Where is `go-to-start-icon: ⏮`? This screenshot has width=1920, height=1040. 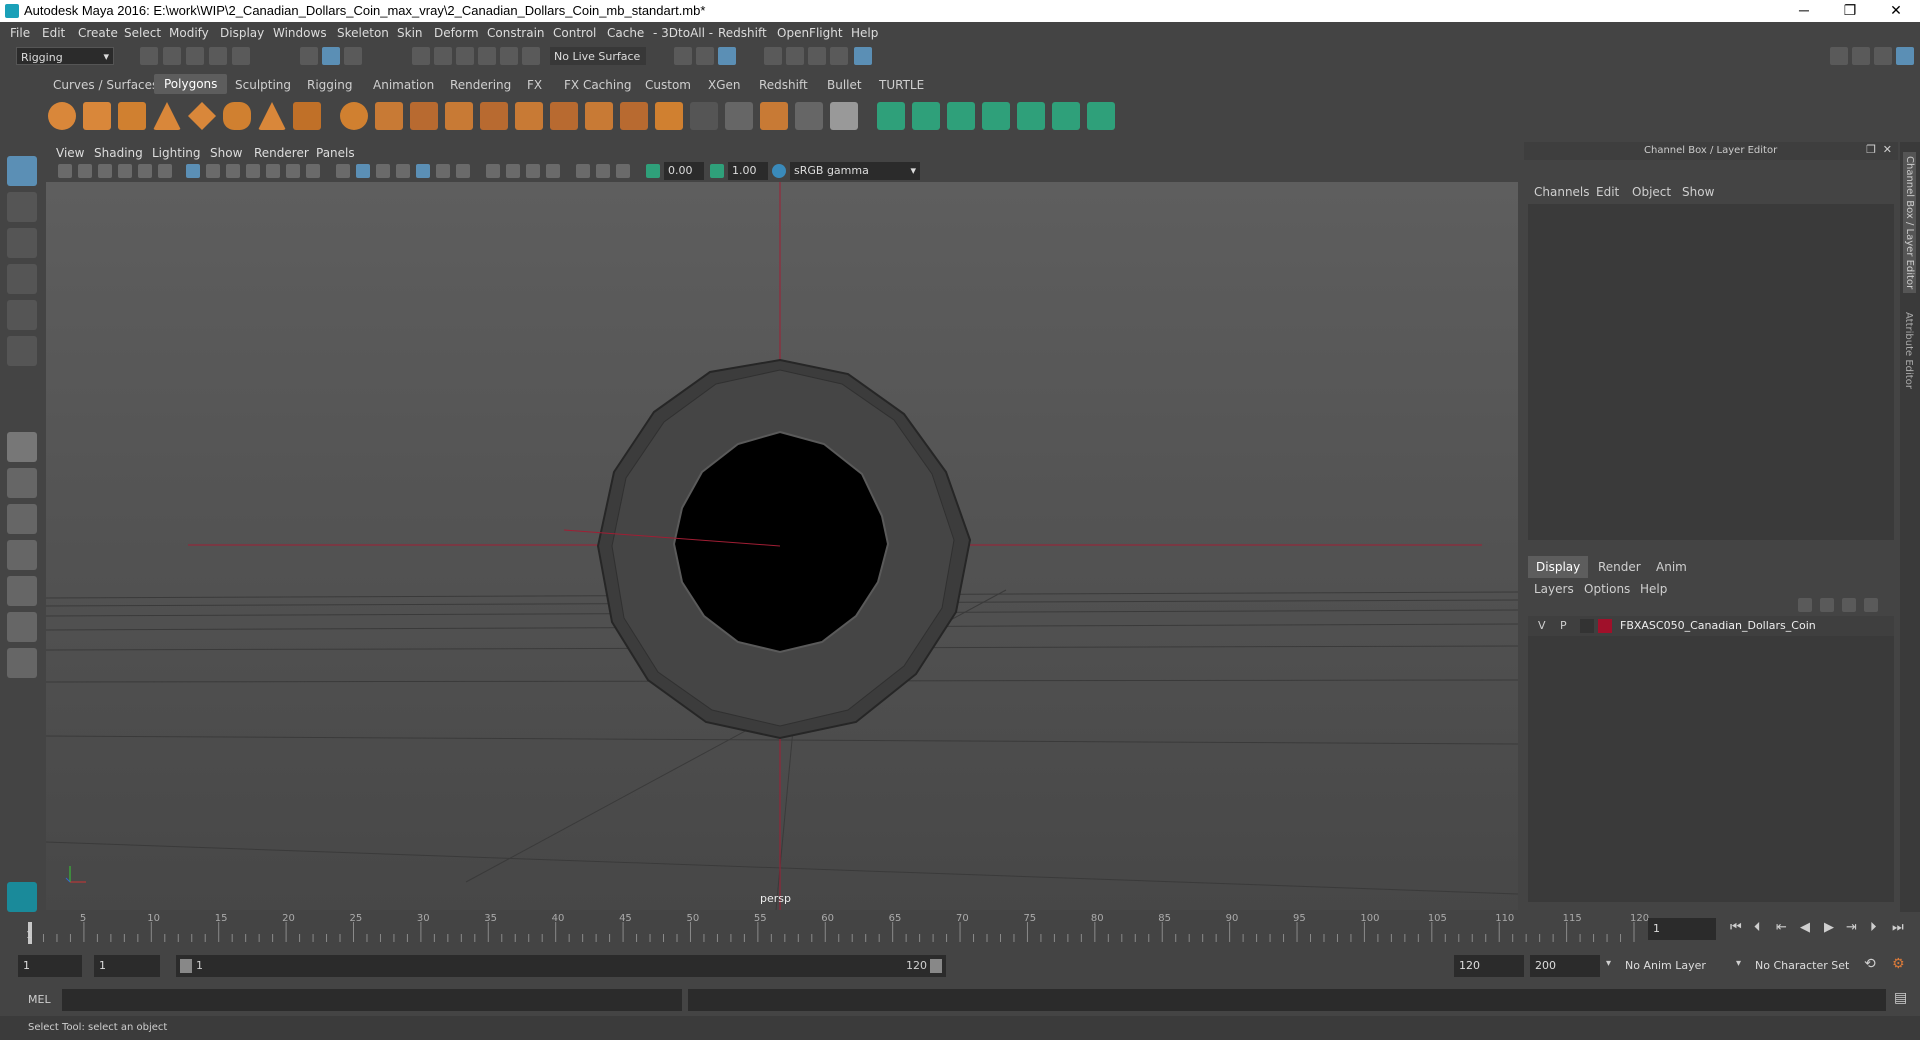
go-to-start-icon: ⏮ is located at coordinates (1736, 927).